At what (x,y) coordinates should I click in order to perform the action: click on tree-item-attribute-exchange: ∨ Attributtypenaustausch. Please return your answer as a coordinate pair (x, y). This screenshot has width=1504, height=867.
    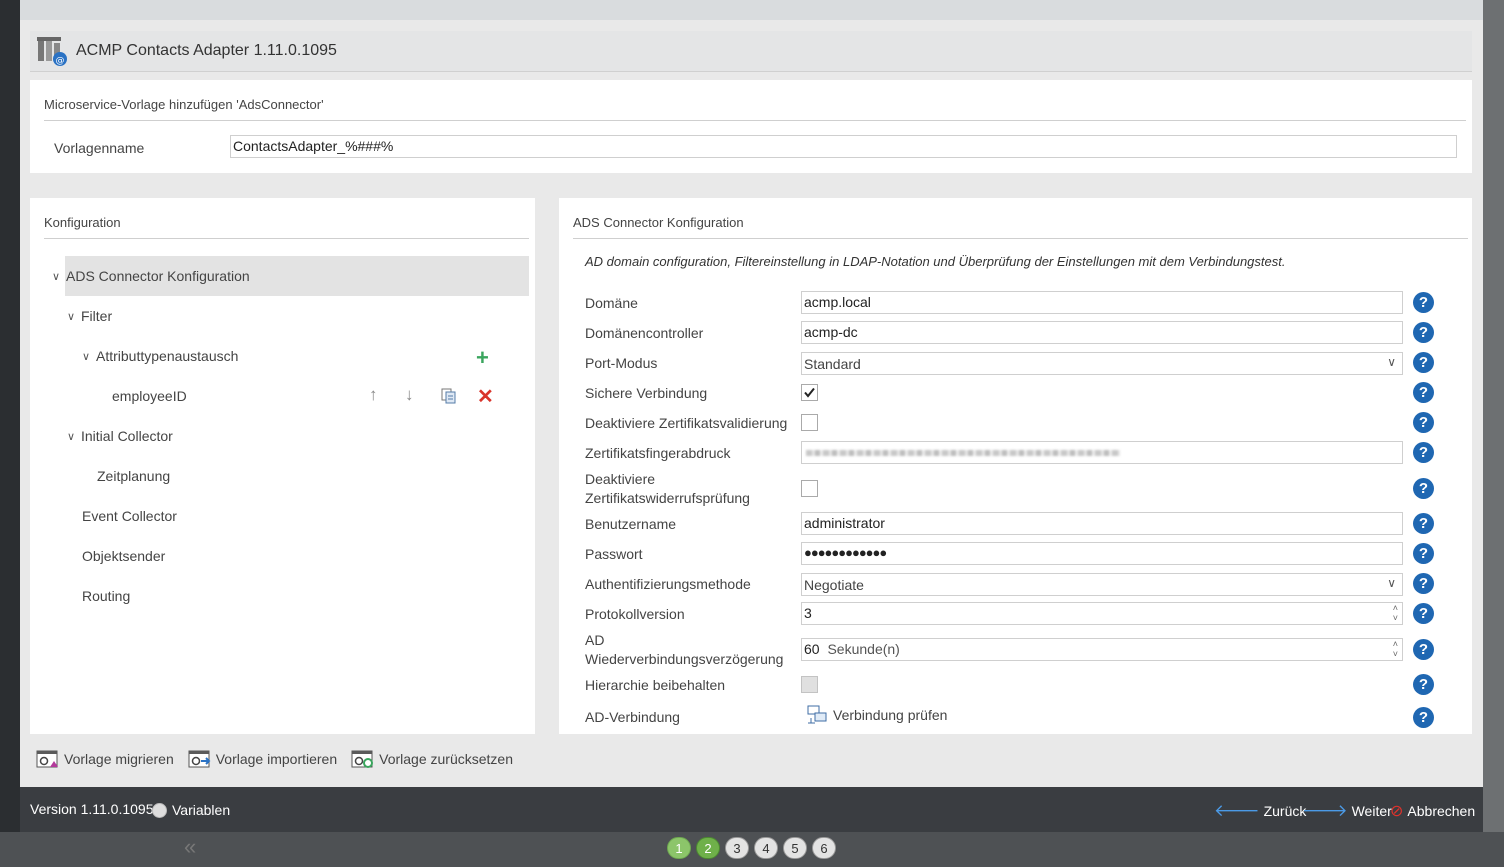
    Looking at the image, I should click on (160, 356).